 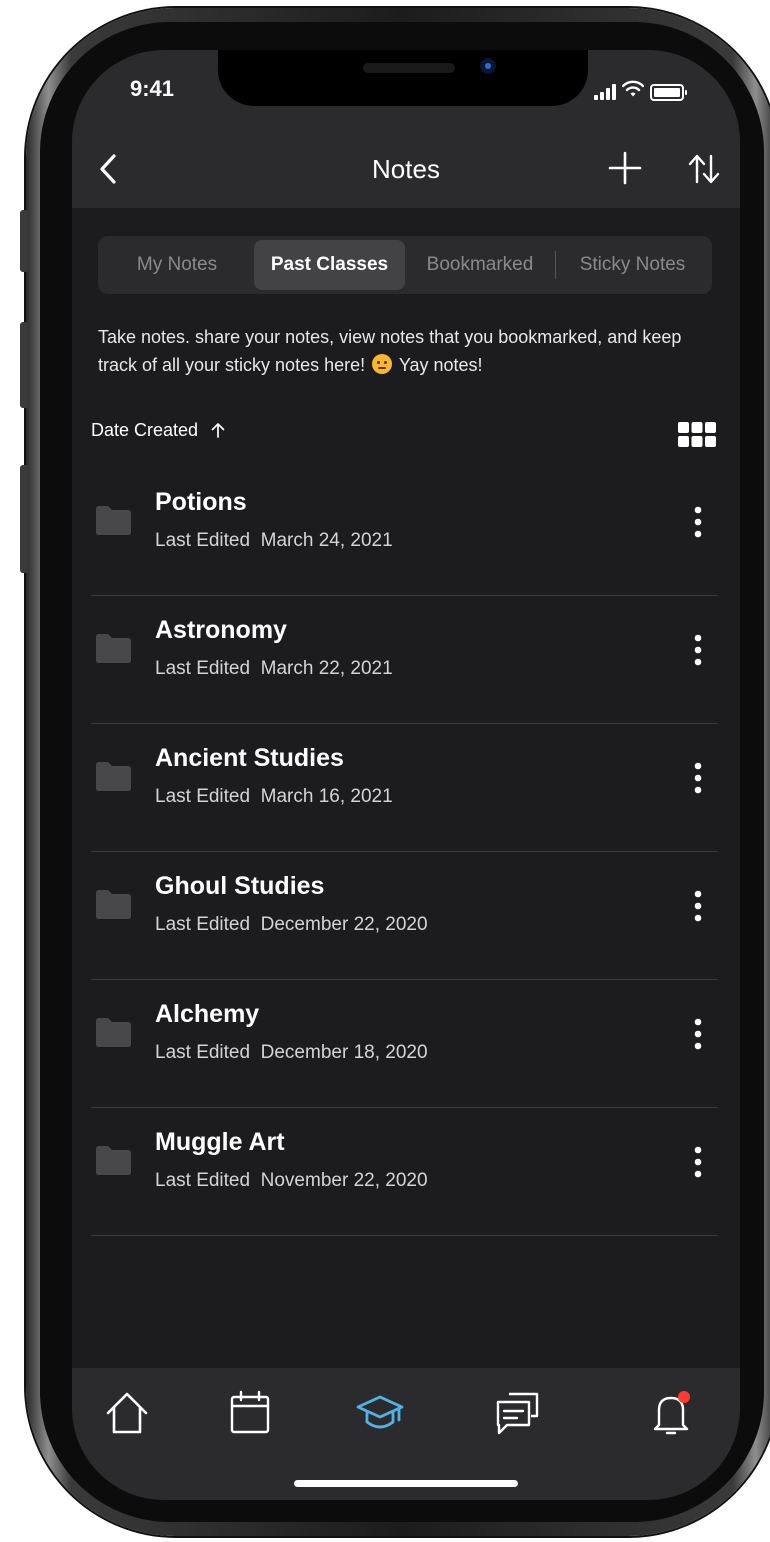 What do you see at coordinates (24, 365) in the screenshot?
I see `volume-up-button` at bounding box center [24, 365].